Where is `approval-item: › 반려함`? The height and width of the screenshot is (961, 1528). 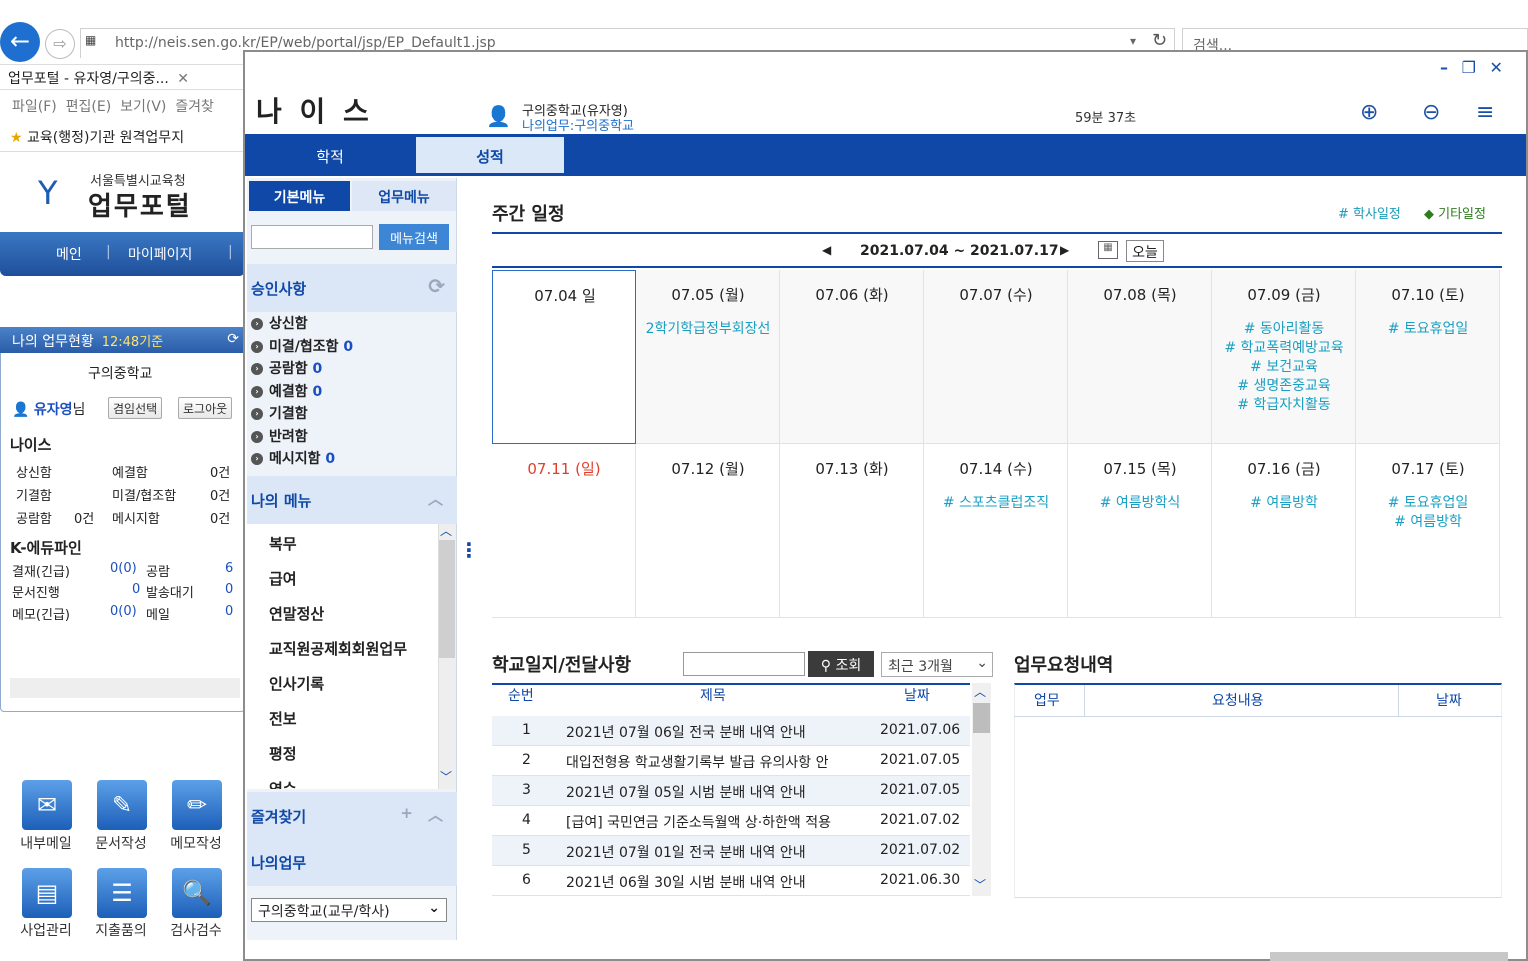
approval-item: › 반려함 is located at coordinates (351, 437).